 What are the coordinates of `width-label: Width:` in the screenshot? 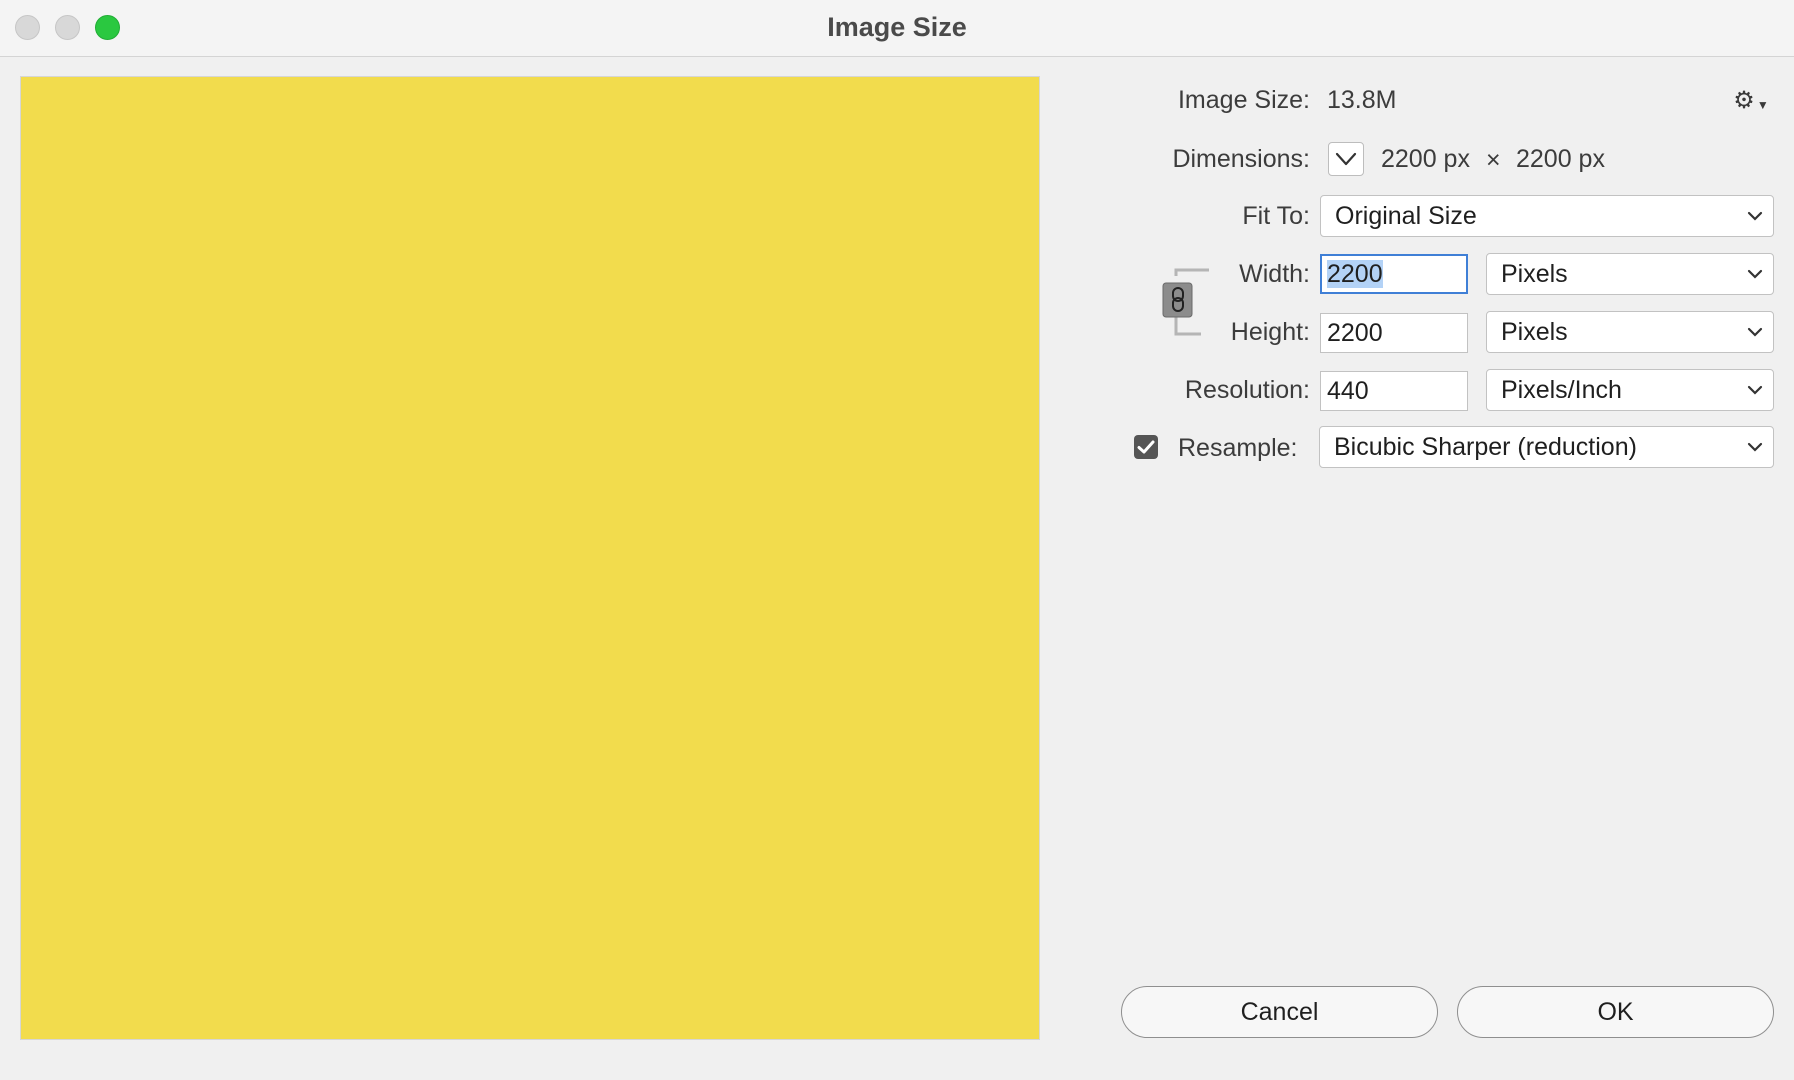 It's located at (1274, 274).